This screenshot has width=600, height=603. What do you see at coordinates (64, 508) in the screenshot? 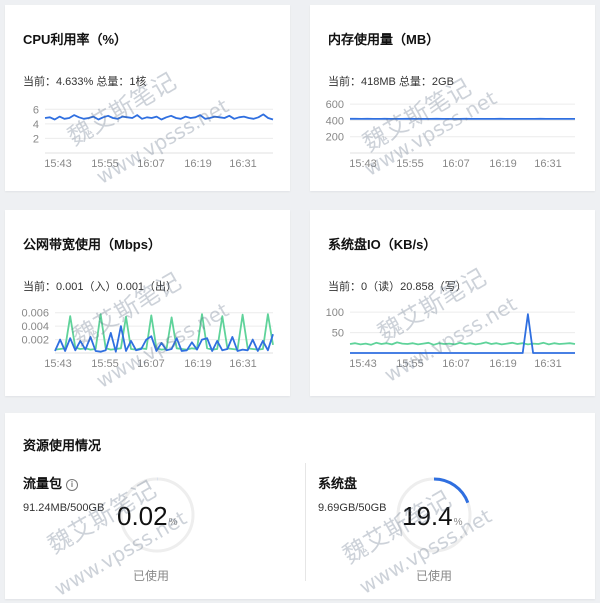
I see `traffic-package-usage: 91.24MB/500GB` at bounding box center [64, 508].